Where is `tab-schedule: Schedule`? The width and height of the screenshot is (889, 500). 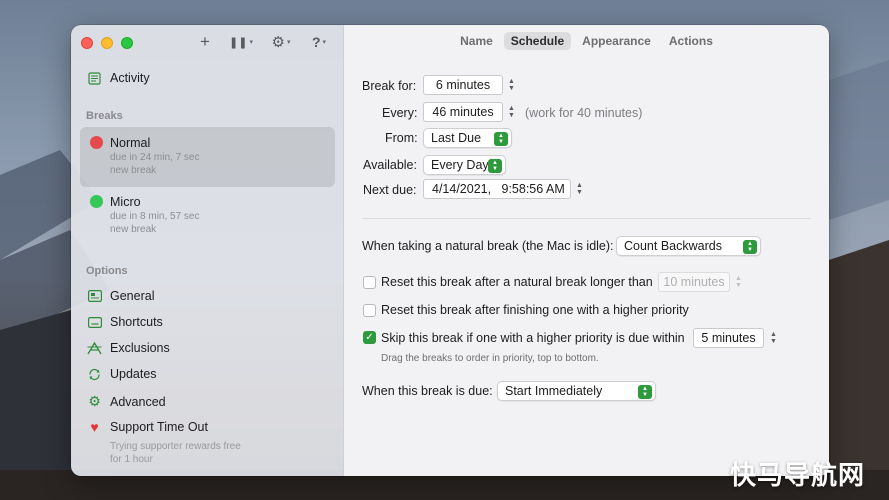 tab-schedule: Schedule is located at coordinates (537, 41).